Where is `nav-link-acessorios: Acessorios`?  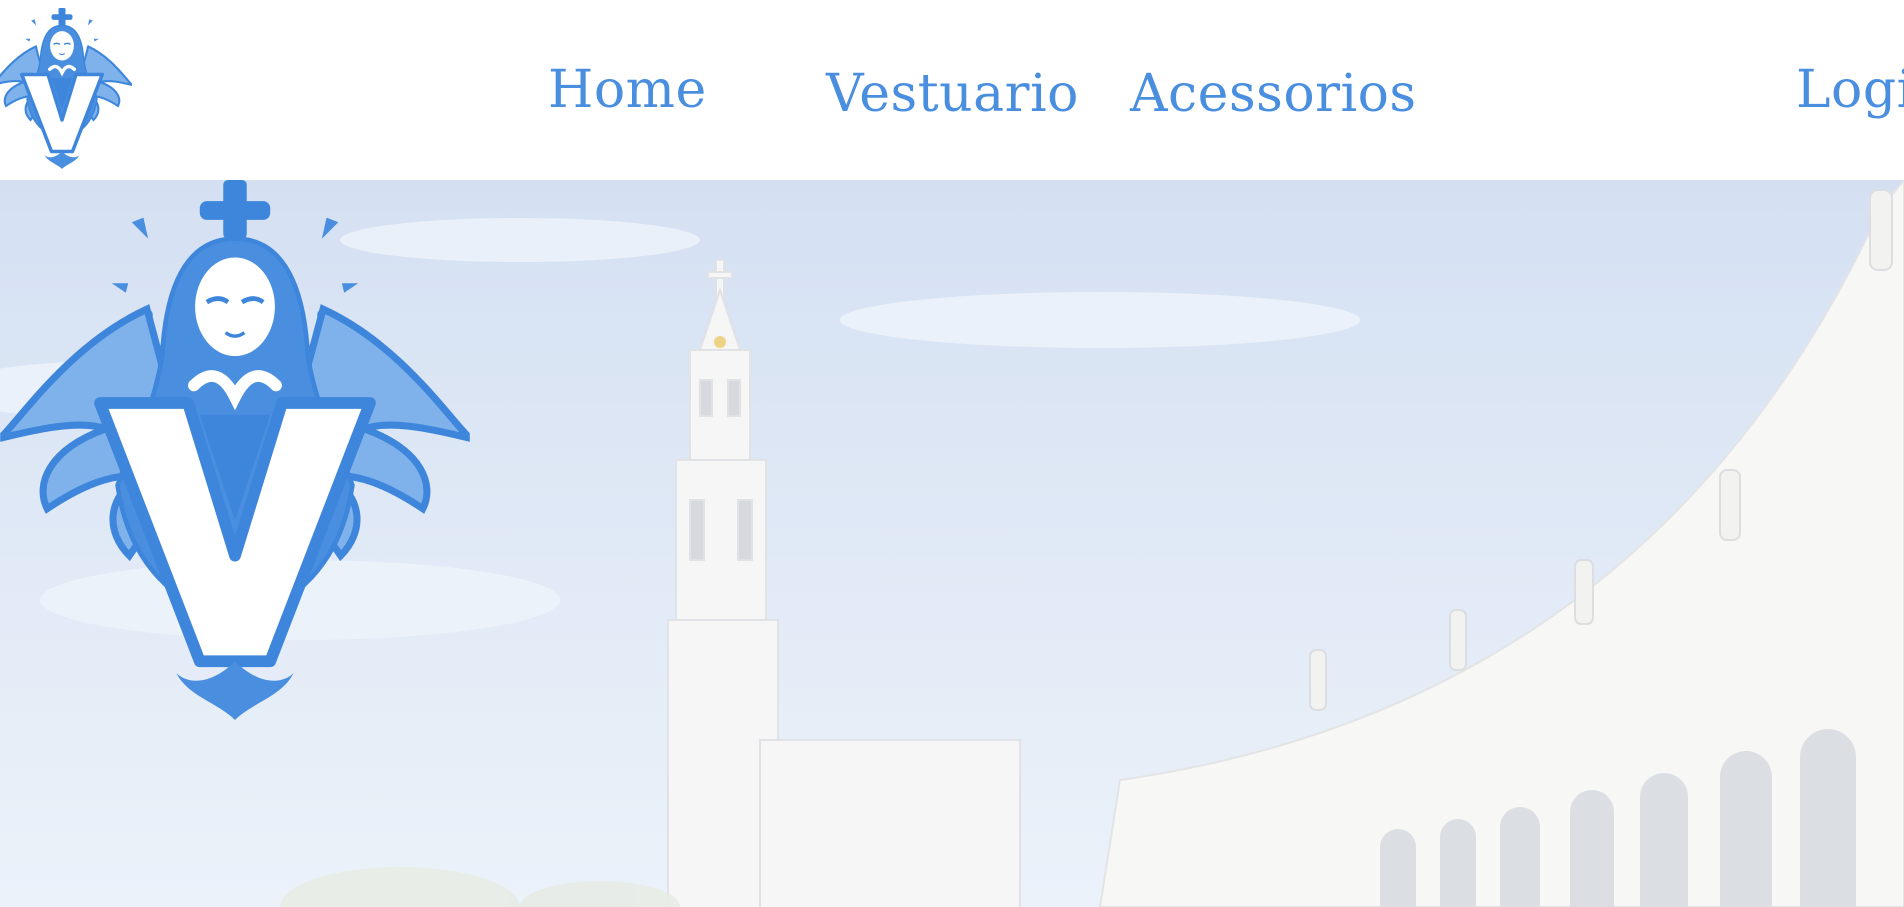 nav-link-acessorios: Acessorios is located at coordinates (1273, 94).